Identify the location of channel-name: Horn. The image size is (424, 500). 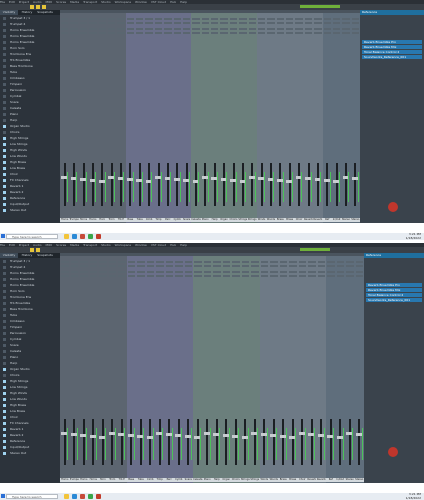
(102, 220).